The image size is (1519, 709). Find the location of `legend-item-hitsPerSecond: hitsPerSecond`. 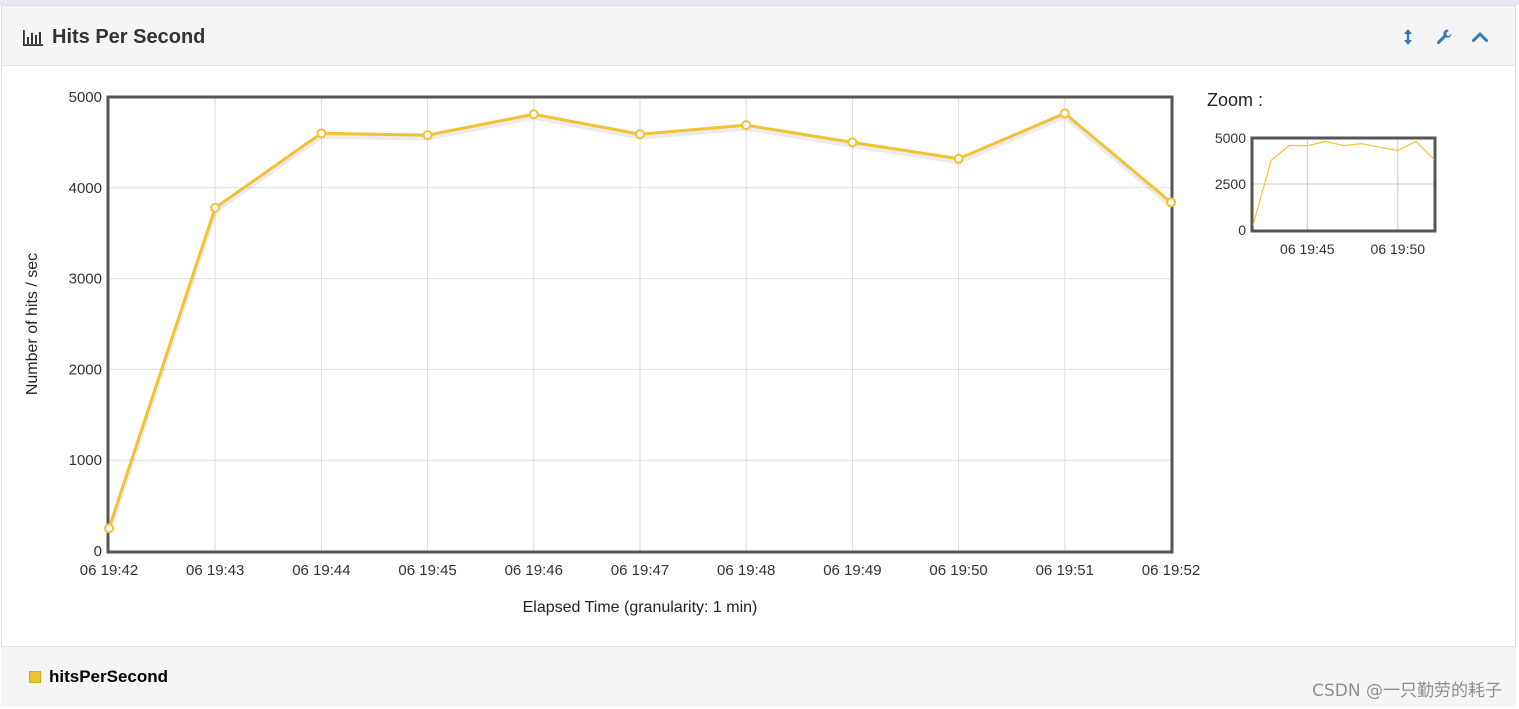

legend-item-hitsPerSecond: hitsPerSecond is located at coordinates (98, 677).